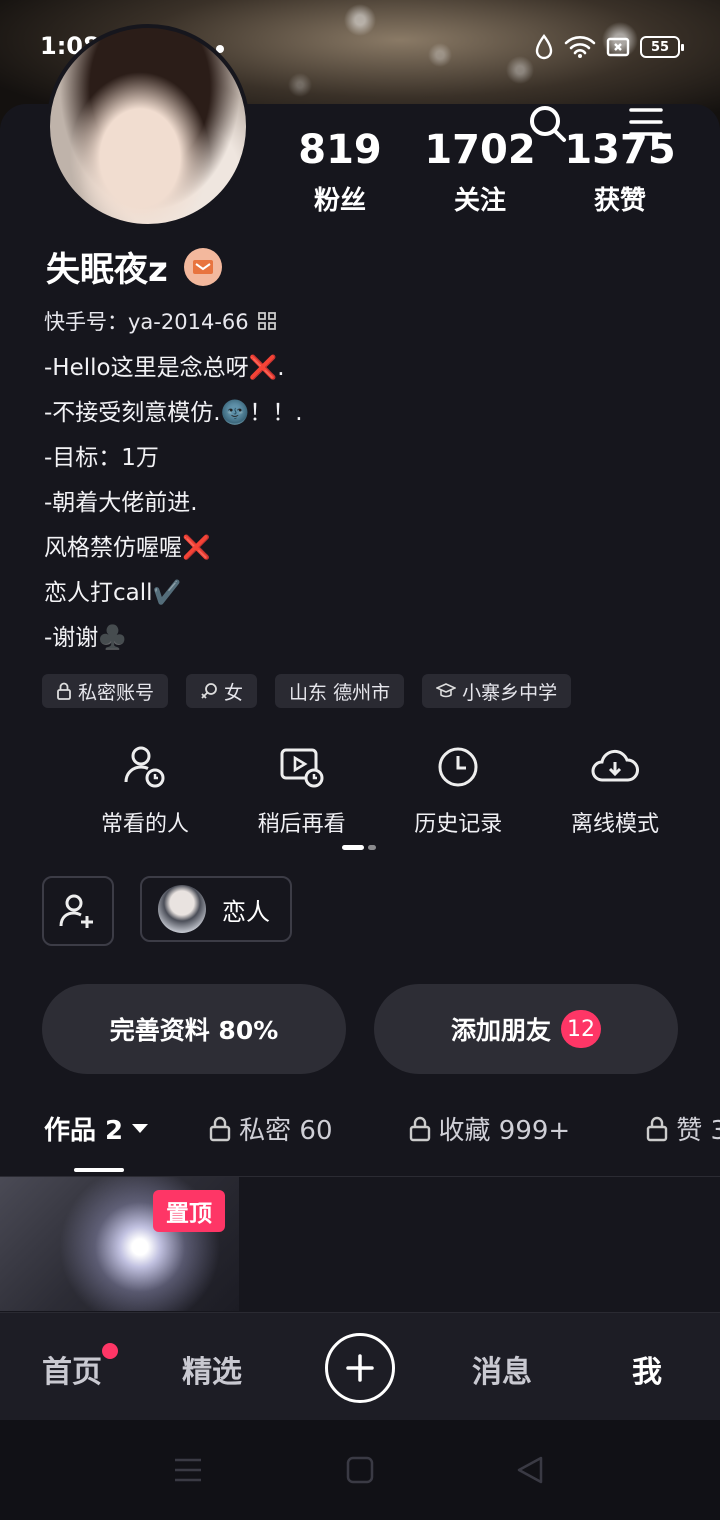  Describe the element at coordinates (113, 593) in the screenshot. I see `bio-line: 恋人打call✔️` at that location.